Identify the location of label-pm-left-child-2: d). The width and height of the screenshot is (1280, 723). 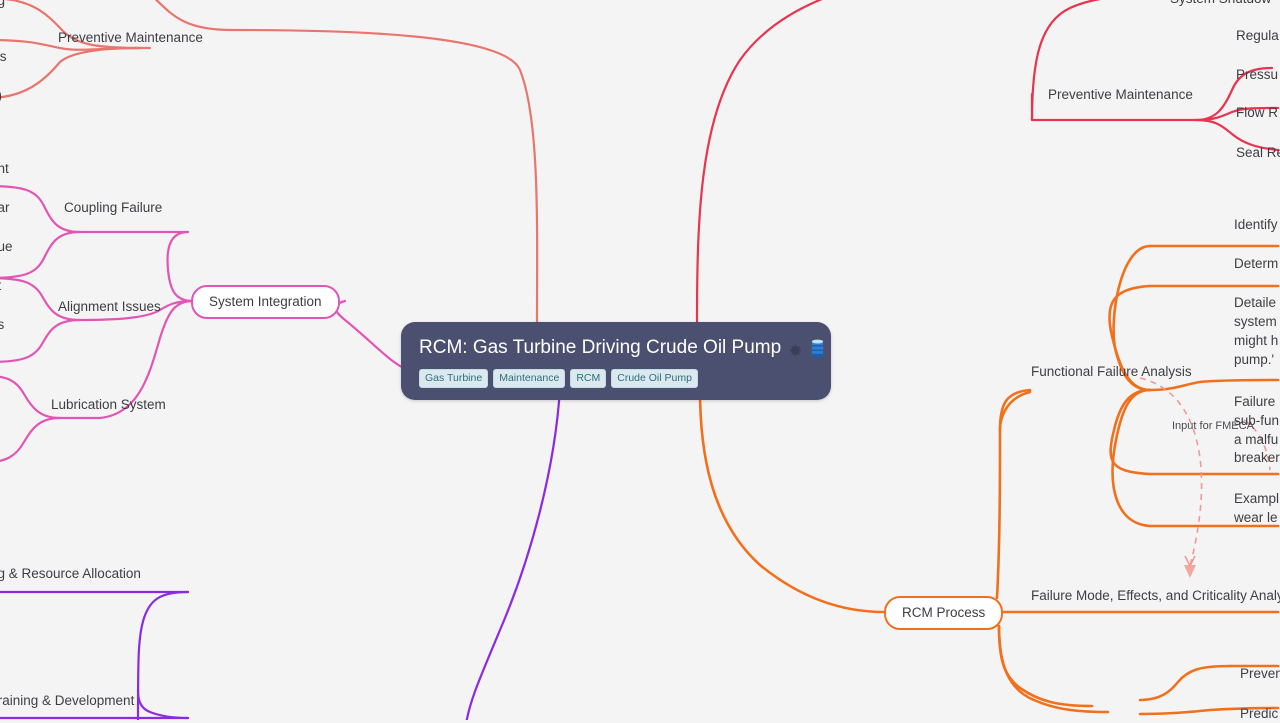
(1, 96).